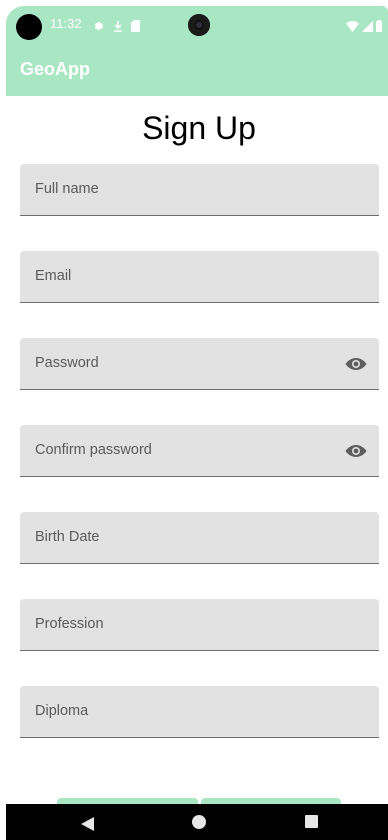  I want to click on download-icon, so click(118, 26).